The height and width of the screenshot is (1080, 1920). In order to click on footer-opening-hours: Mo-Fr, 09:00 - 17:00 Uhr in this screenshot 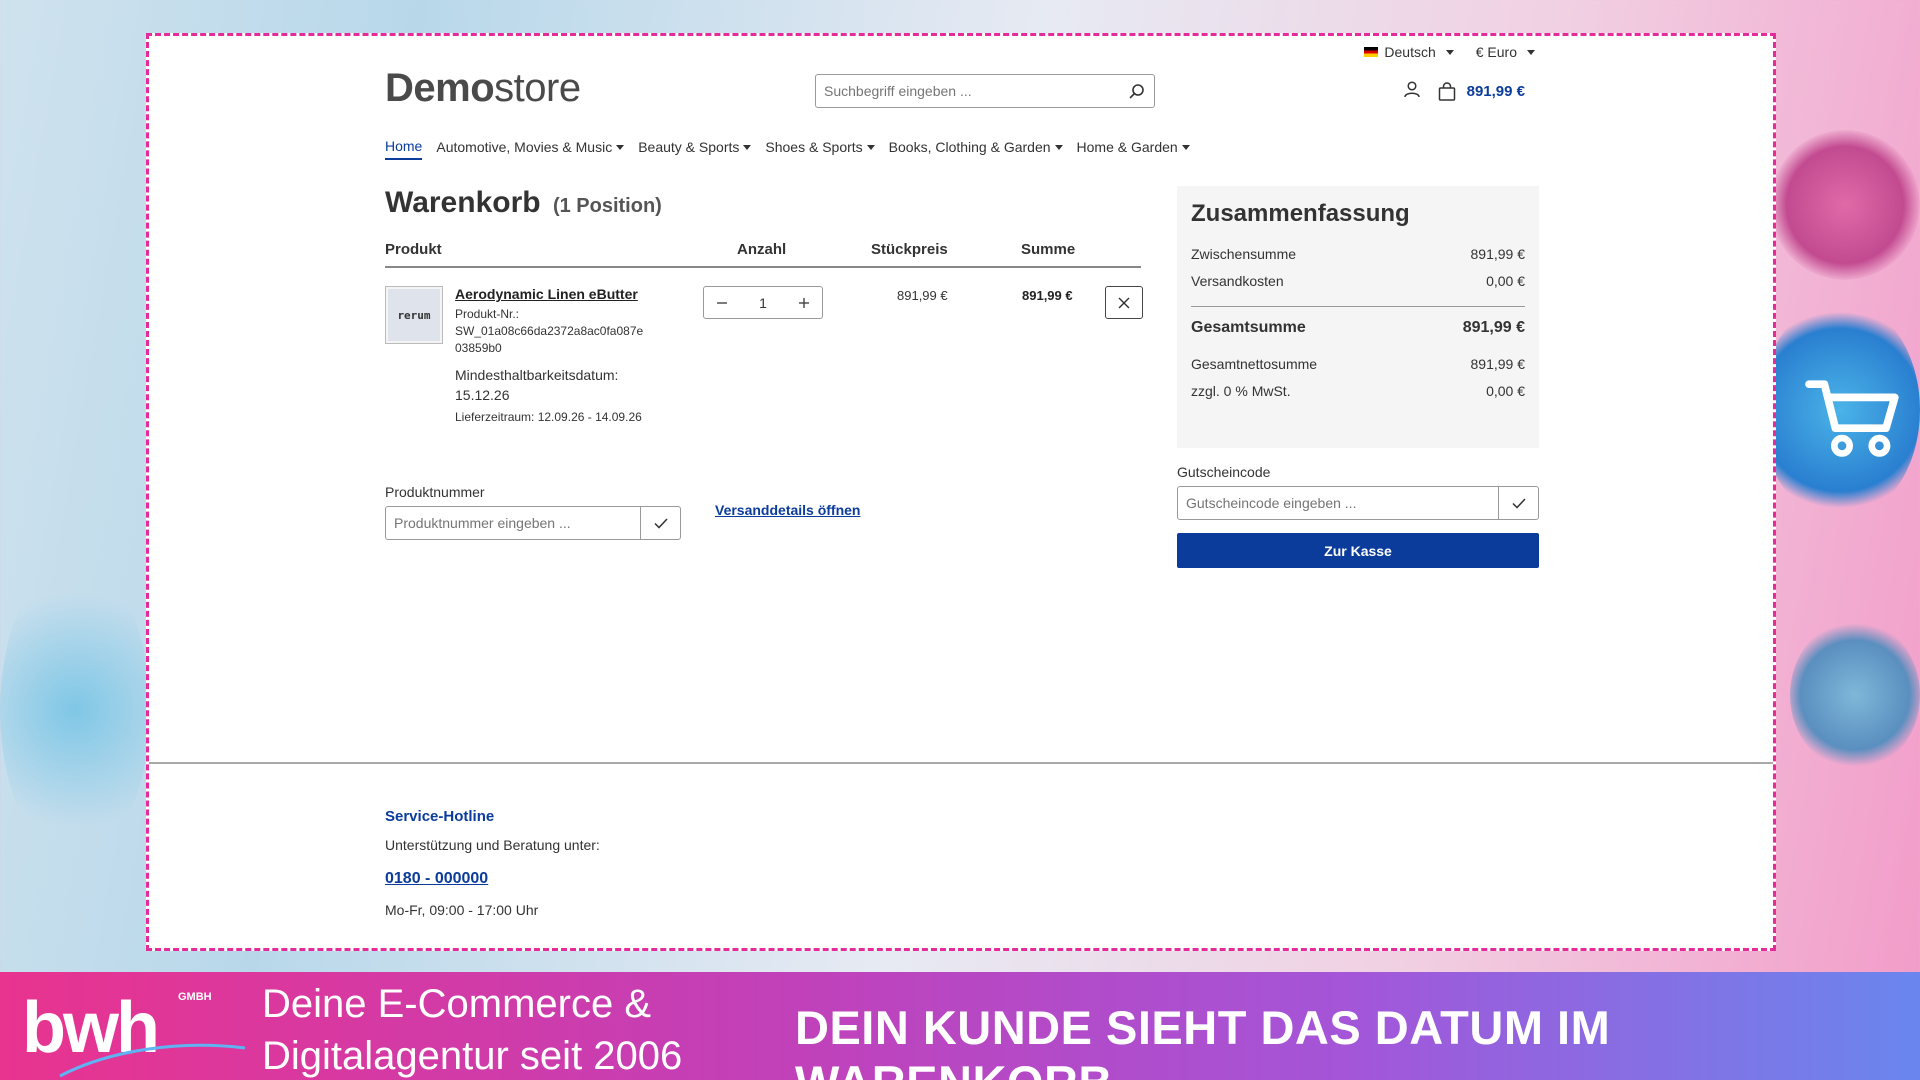, I will do `click(462, 910)`.